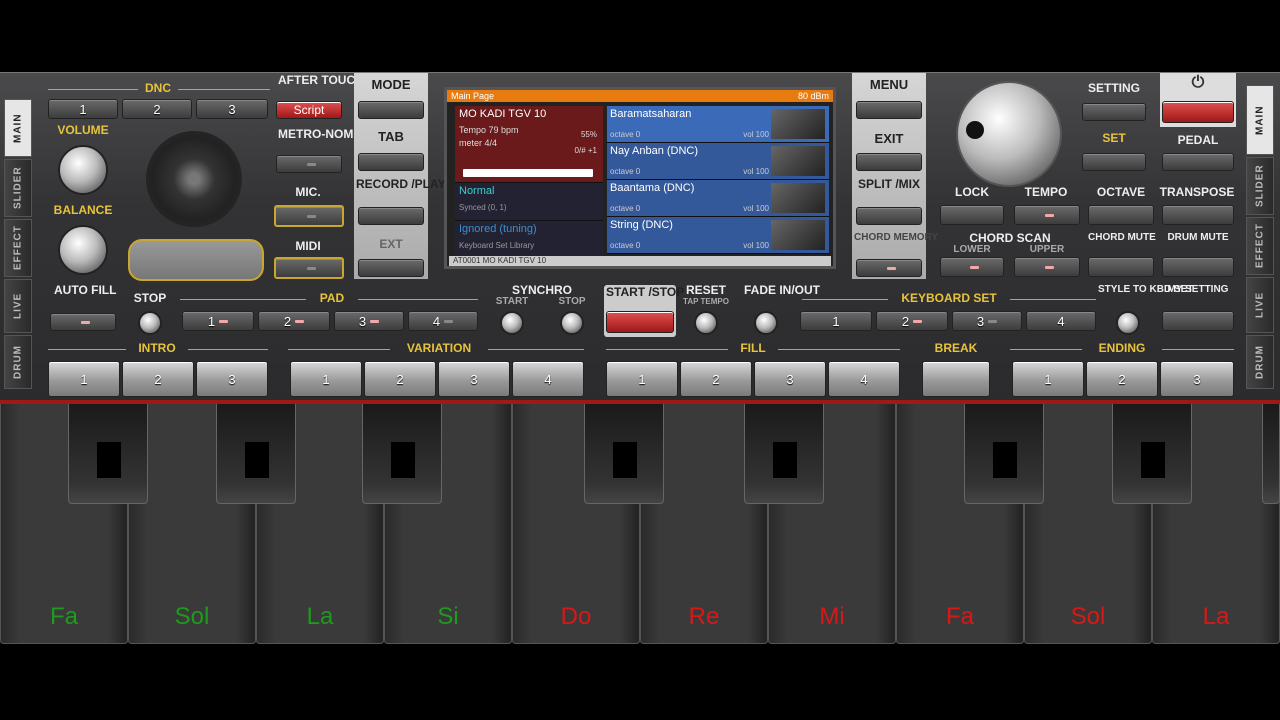  Describe the element at coordinates (1260, 246) in the screenshot. I see `side-tab-effect-right: EFFECT` at that location.